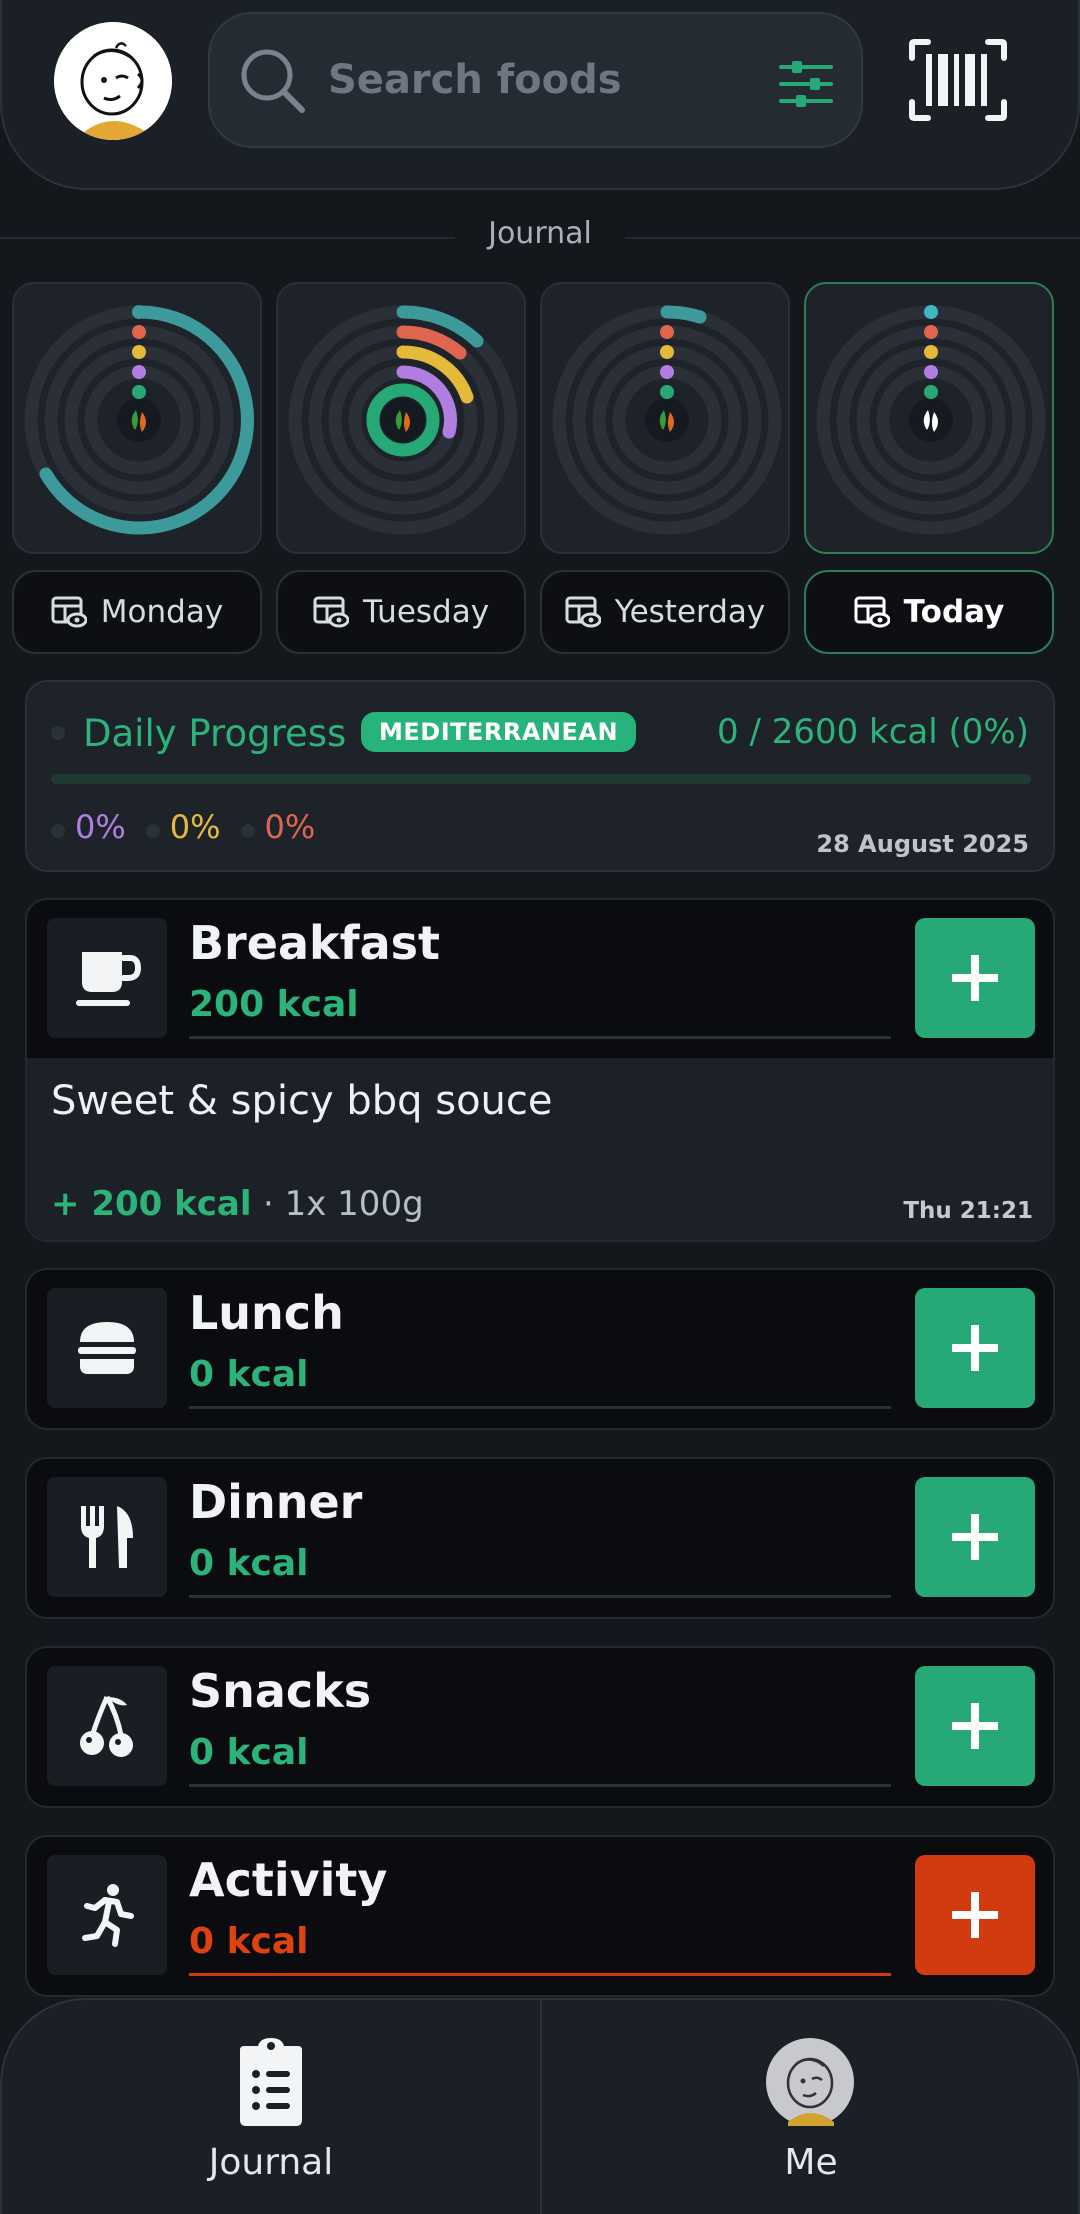  I want to click on top-bar, so click(540, 95).